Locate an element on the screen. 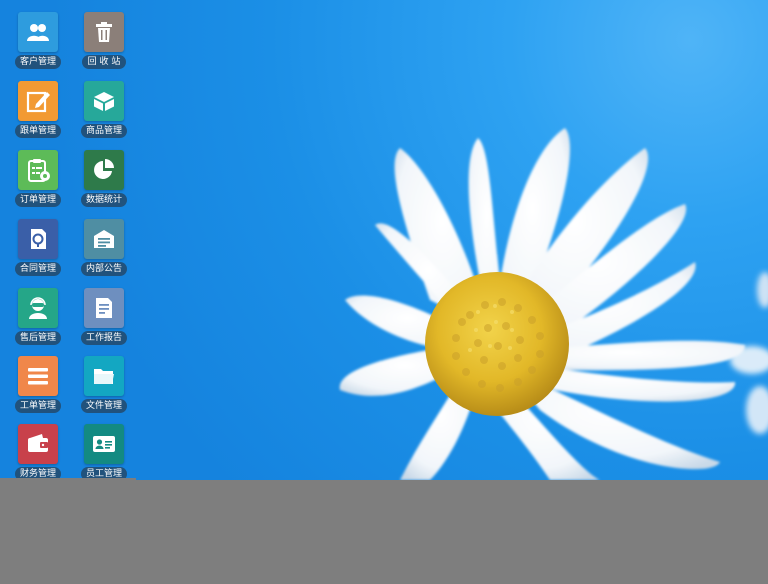 This screenshot has height=584, width=768. clipboard-icon is located at coordinates (39, 170).